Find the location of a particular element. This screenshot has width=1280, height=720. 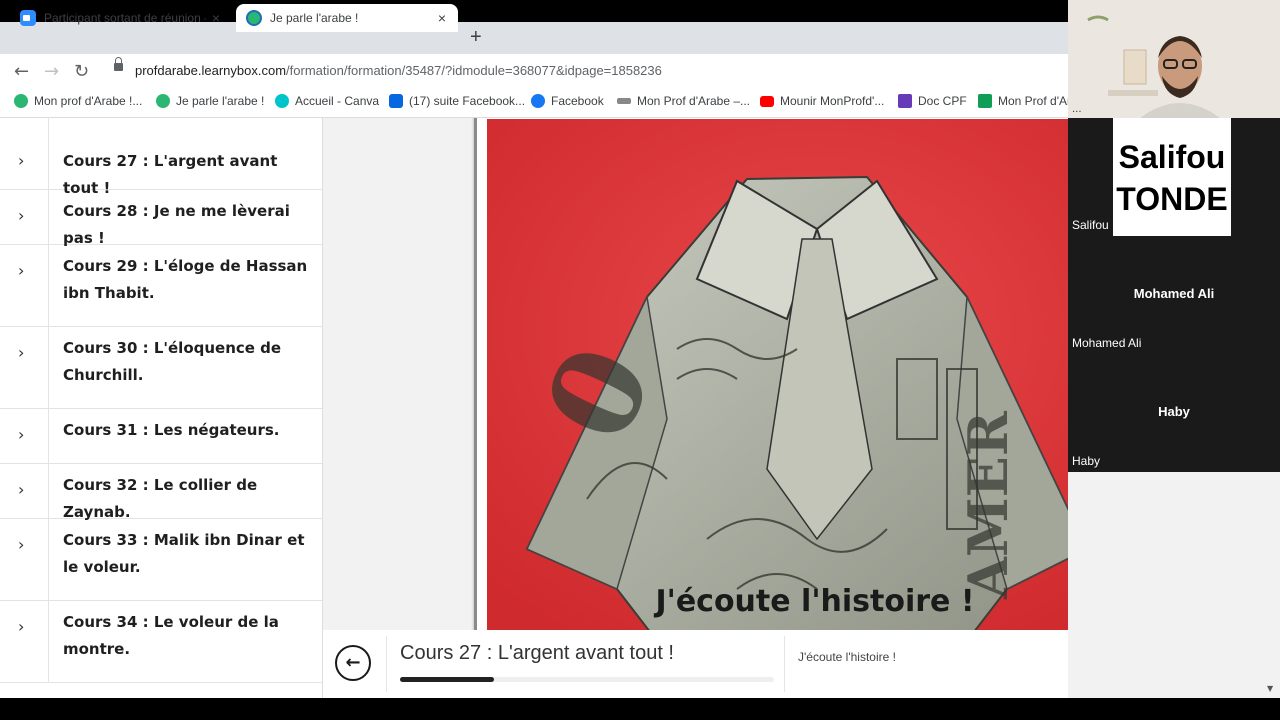

svg-text: AMER is located at coordinates (988, 505).